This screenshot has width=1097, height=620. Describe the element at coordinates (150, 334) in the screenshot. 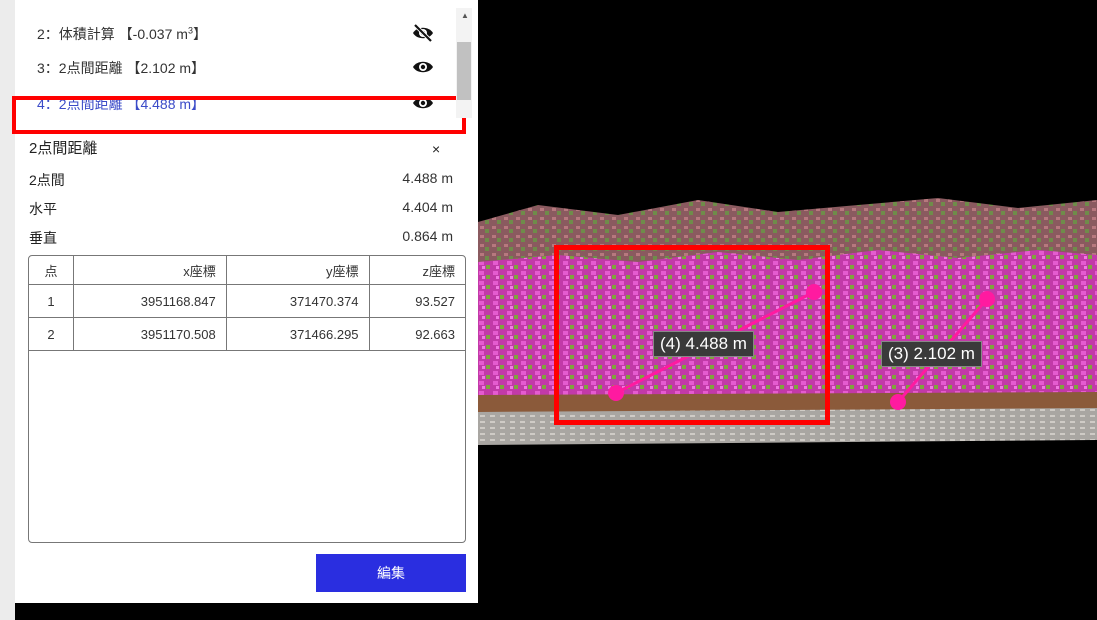

I see `x-coordinate: 3951170.508` at that location.